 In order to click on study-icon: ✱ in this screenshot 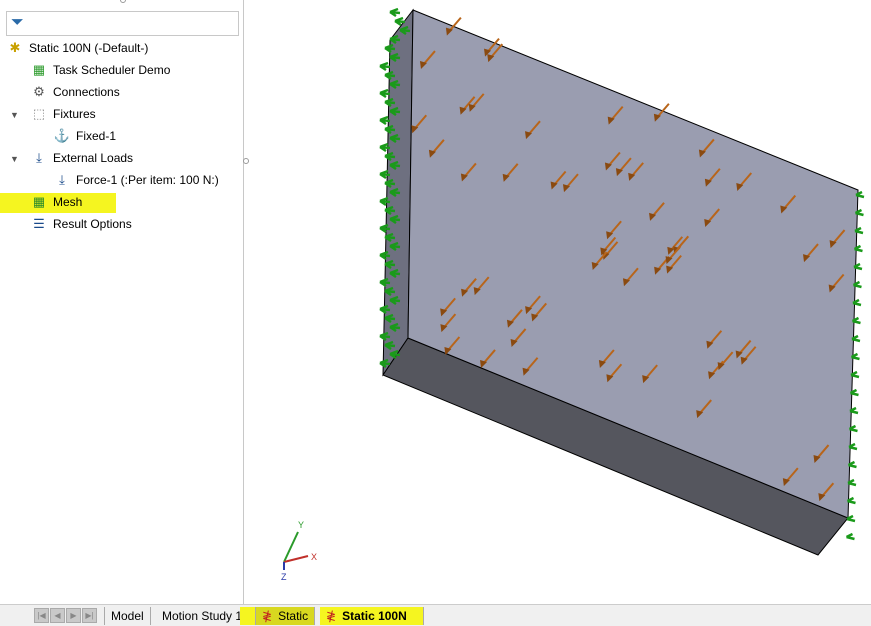, I will do `click(15, 47)`.